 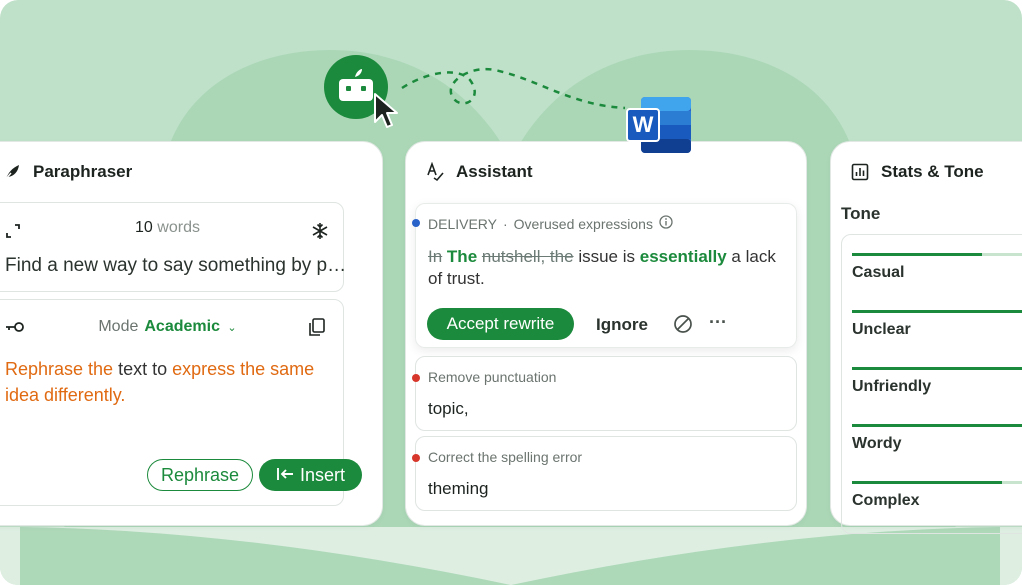 I want to click on cursor-icon, so click(x=386, y=114).